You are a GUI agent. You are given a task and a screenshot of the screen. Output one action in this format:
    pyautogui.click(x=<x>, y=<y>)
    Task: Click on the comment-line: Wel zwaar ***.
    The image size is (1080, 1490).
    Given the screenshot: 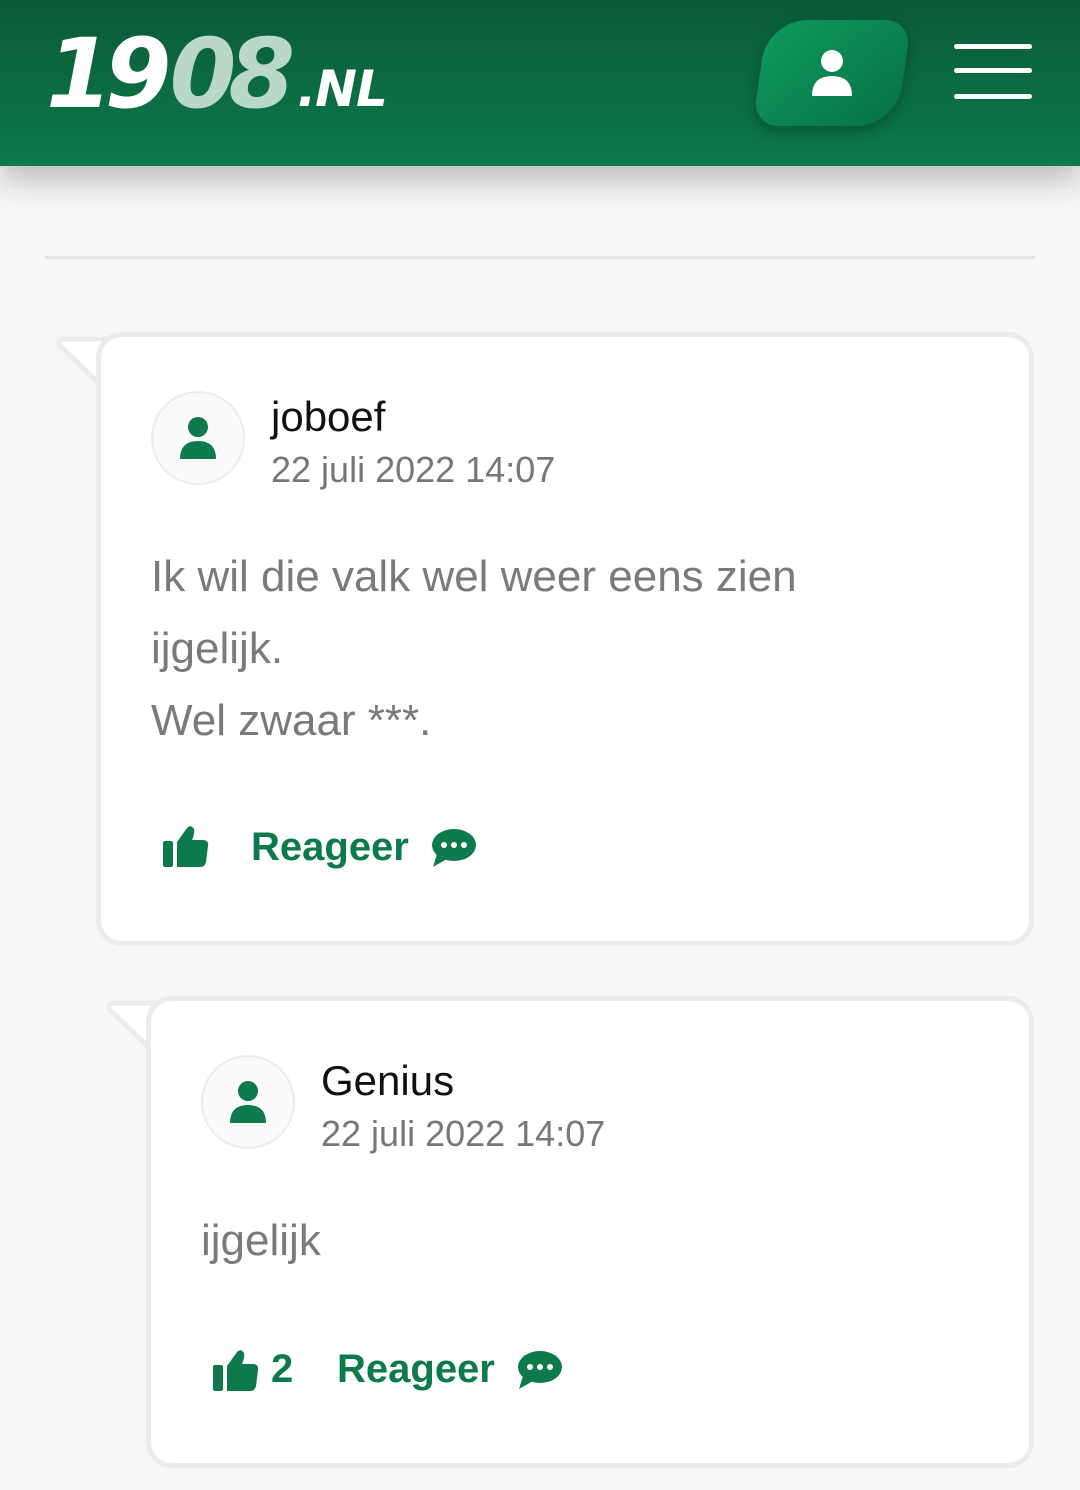 What is the action you would take?
    pyautogui.click(x=291, y=720)
    